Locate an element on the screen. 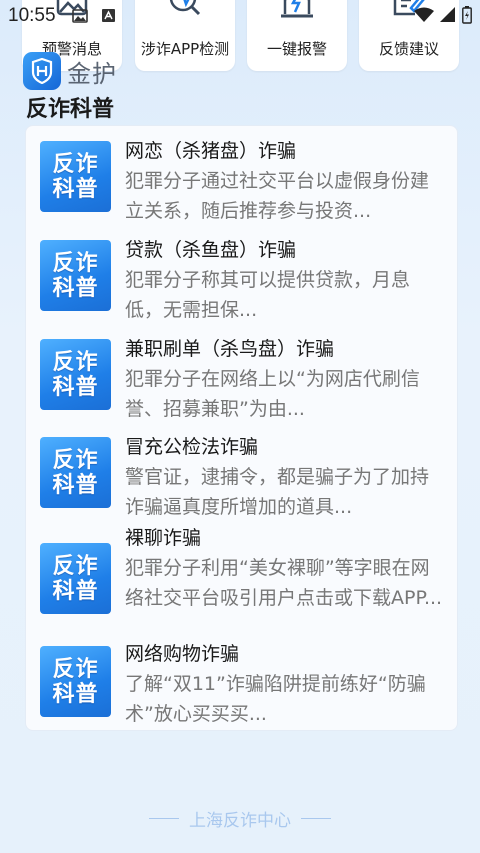  section-title: 反诈科普 is located at coordinates (70, 109).